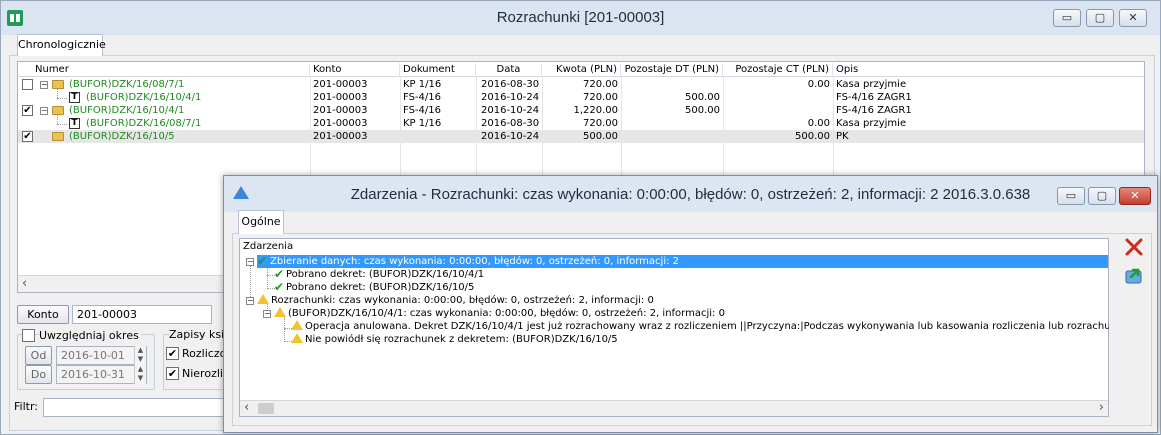  I want to click on uwzgledniaj-okres-label: Uwzględniaj okres, so click(90, 335).